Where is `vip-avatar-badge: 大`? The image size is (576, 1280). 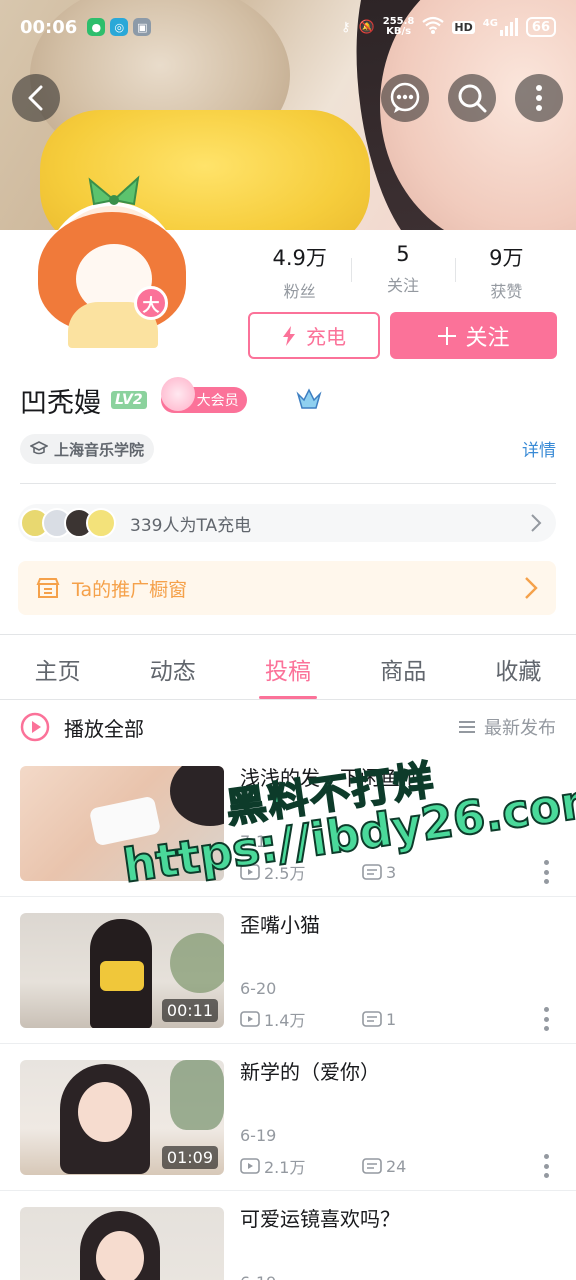 vip-avatar-badge: 大 is located at coordinates (151, 303).